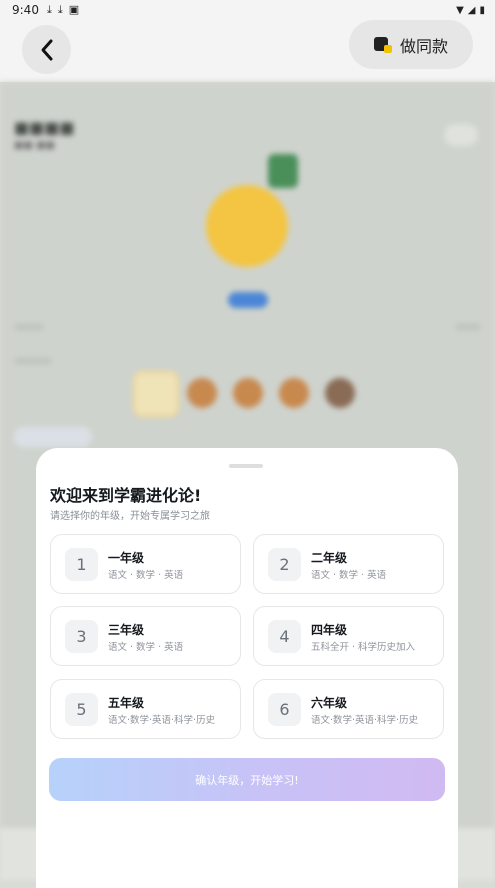 The height and width of the screenshot is (888, 495). I want to click on grade-card-2: 2 二年级 语文 · 数学 · 英语, so click(348, 564).